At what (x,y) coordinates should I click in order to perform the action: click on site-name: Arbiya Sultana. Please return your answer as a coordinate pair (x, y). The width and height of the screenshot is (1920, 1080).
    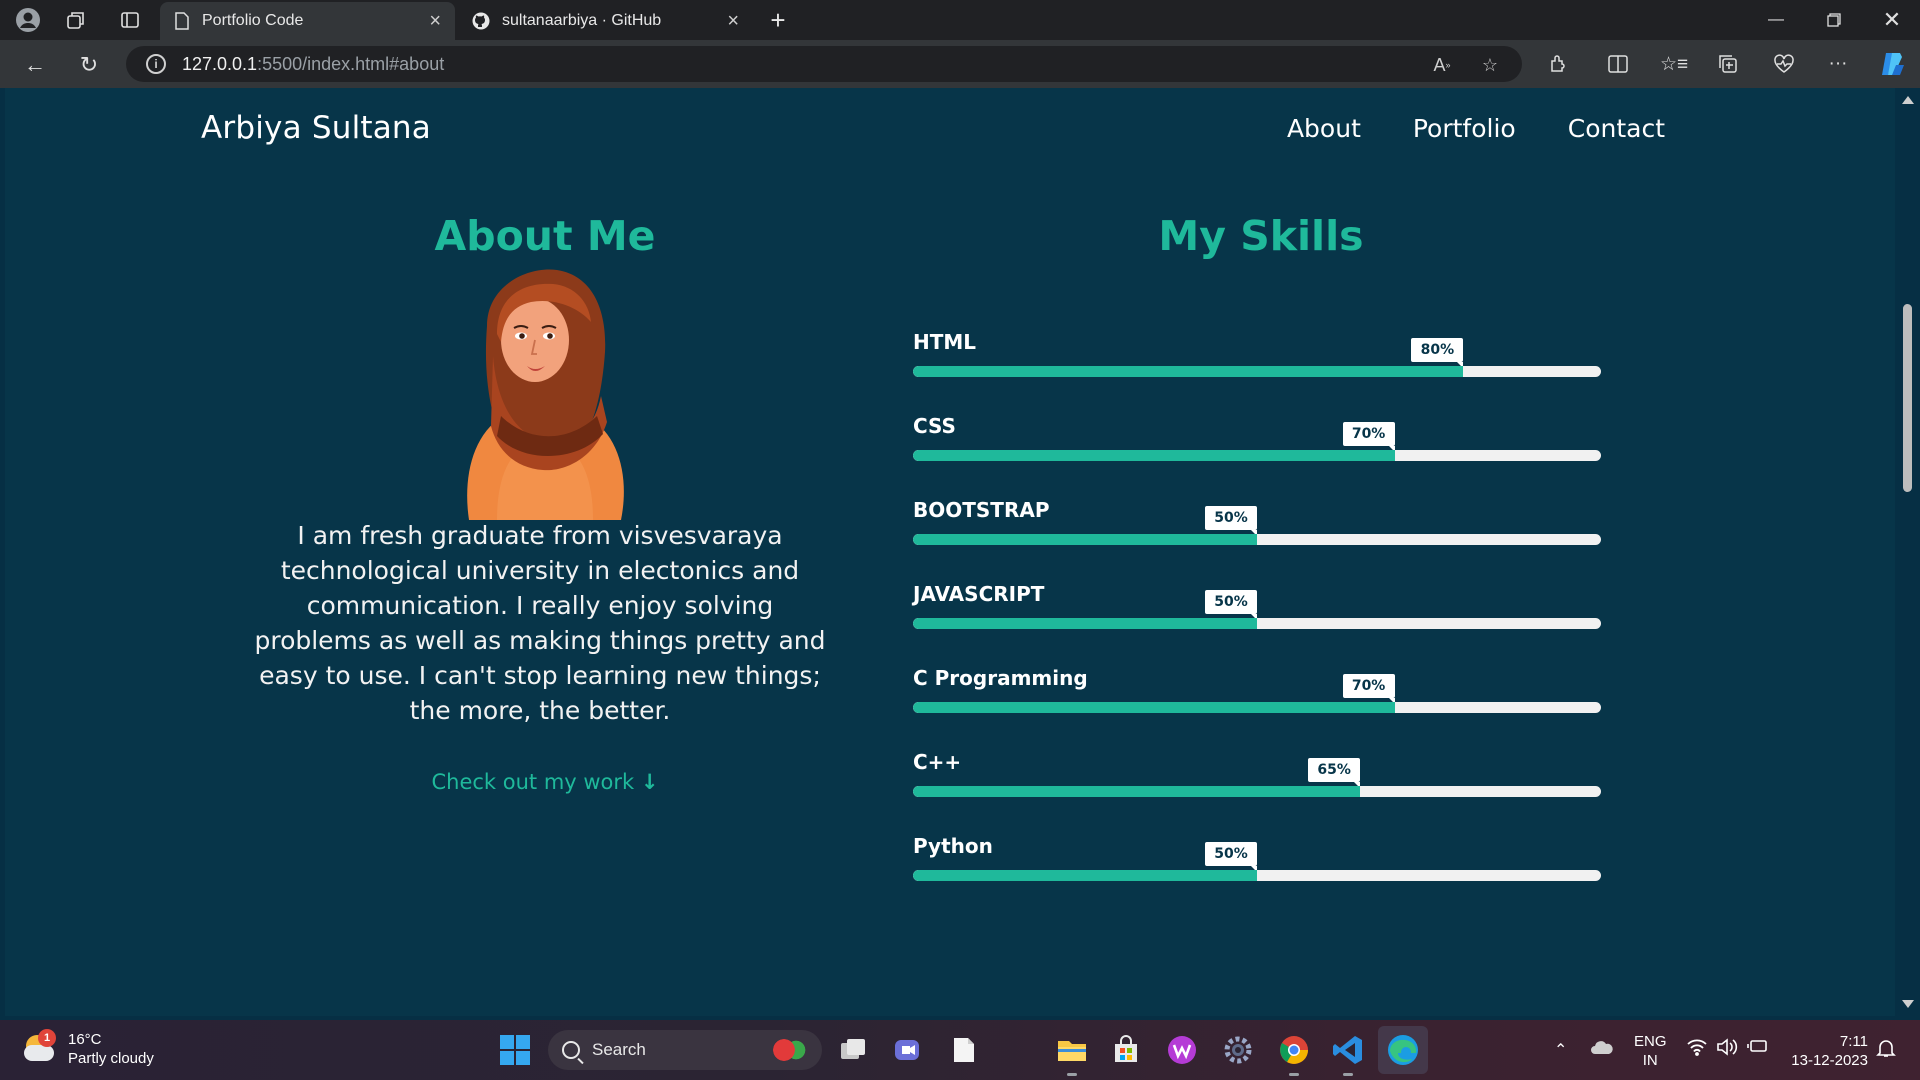
    Looking at the image, I should click on (316, 128).